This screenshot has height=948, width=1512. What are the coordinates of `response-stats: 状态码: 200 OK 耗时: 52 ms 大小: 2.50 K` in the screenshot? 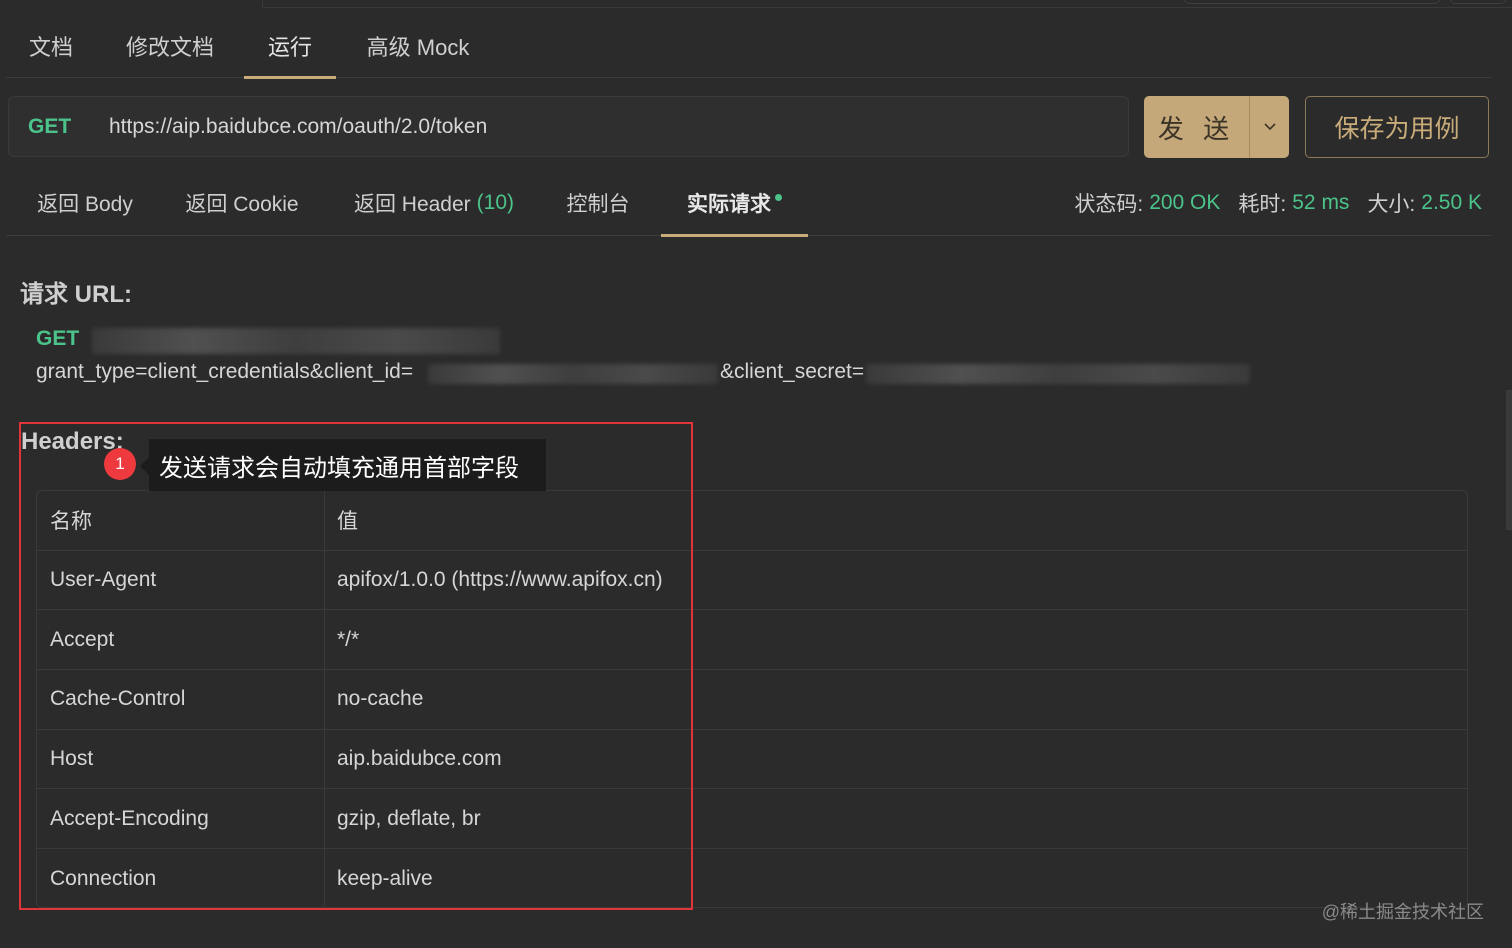 It's located at (1269, 203).